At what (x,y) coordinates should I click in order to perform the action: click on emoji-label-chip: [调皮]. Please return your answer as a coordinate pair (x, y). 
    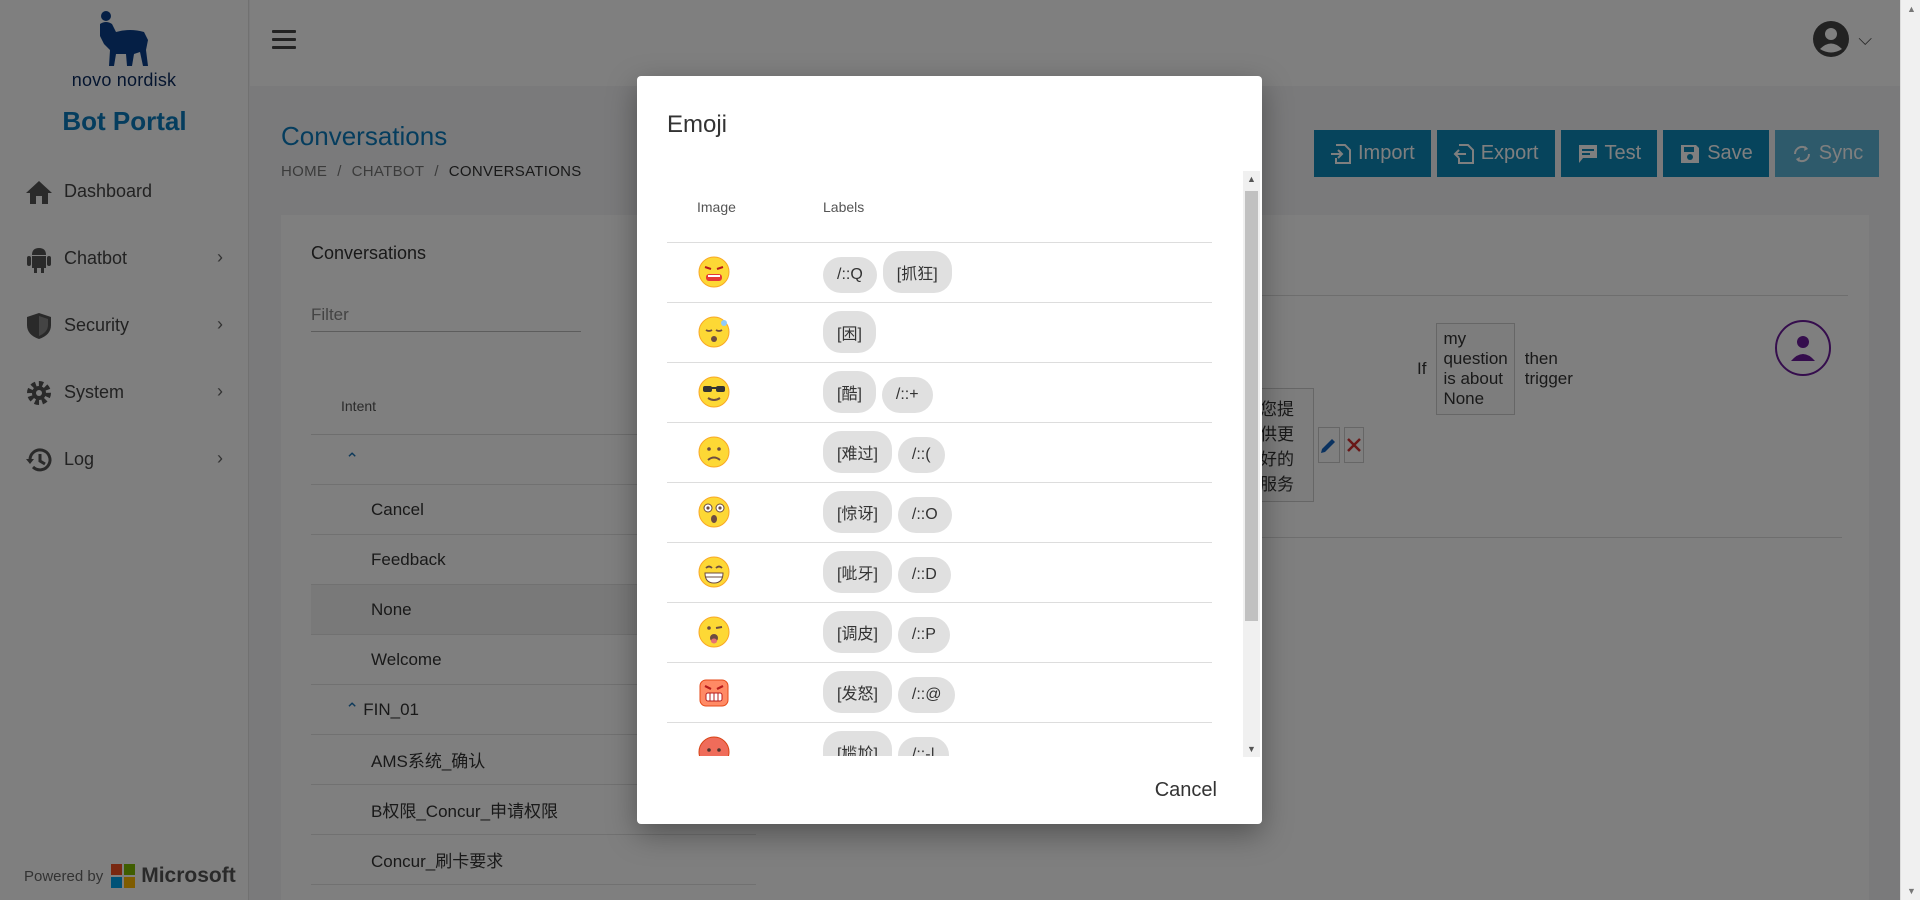
    Looking at the image, I should click on (857, 632).